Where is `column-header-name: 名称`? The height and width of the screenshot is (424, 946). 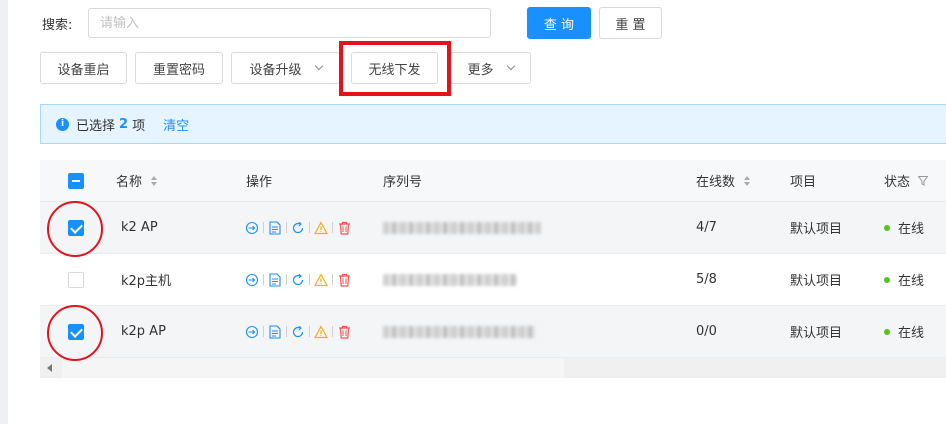 column-header-name: 名称 is located at coordinates (137, 180).